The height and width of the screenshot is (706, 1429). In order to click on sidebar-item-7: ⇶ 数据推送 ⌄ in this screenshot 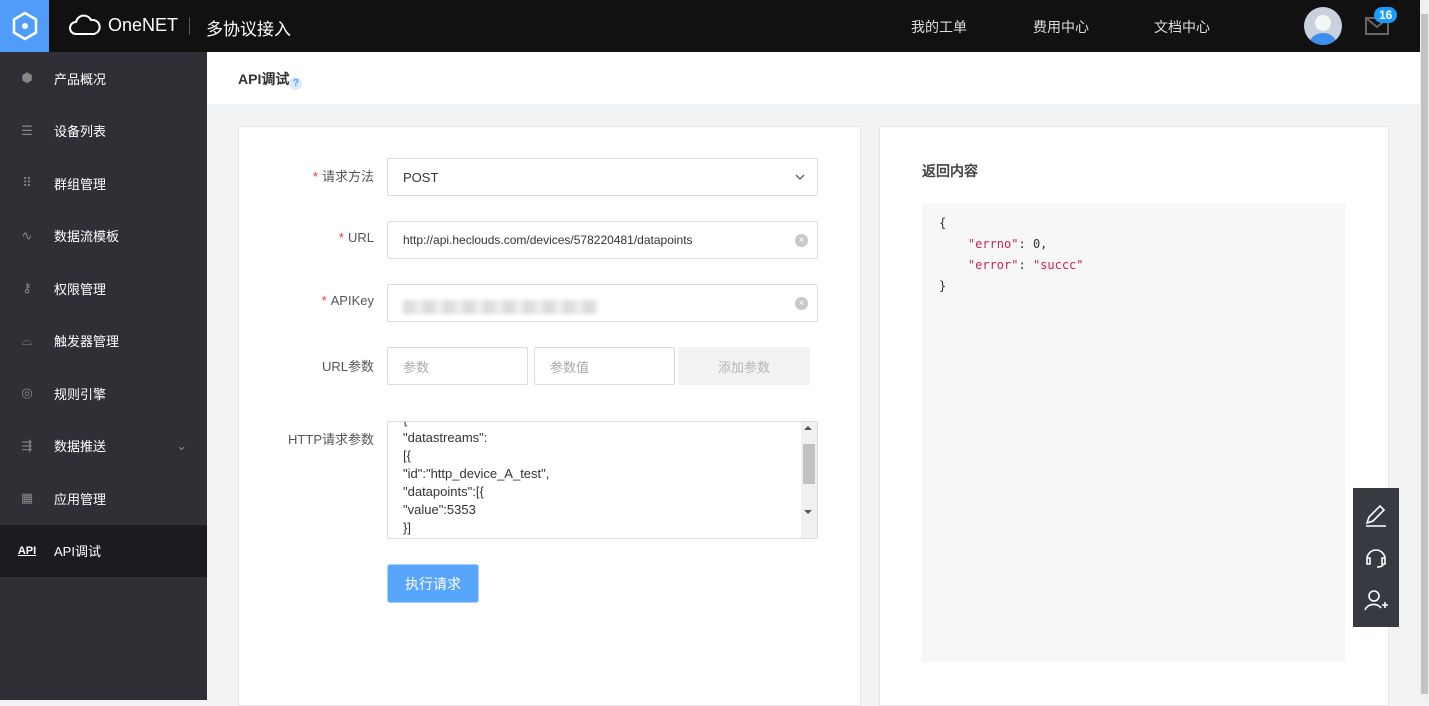, I will do `click(103, 446)`.